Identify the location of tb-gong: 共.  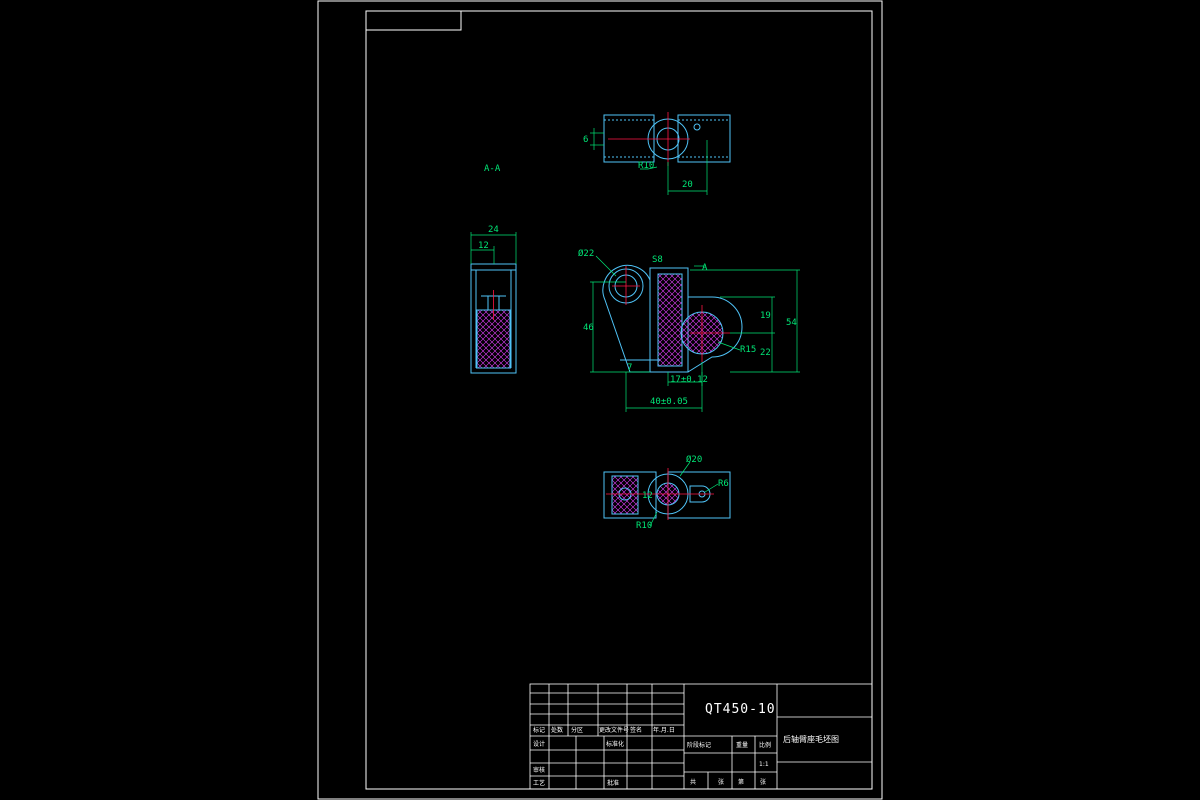
(693, 782).